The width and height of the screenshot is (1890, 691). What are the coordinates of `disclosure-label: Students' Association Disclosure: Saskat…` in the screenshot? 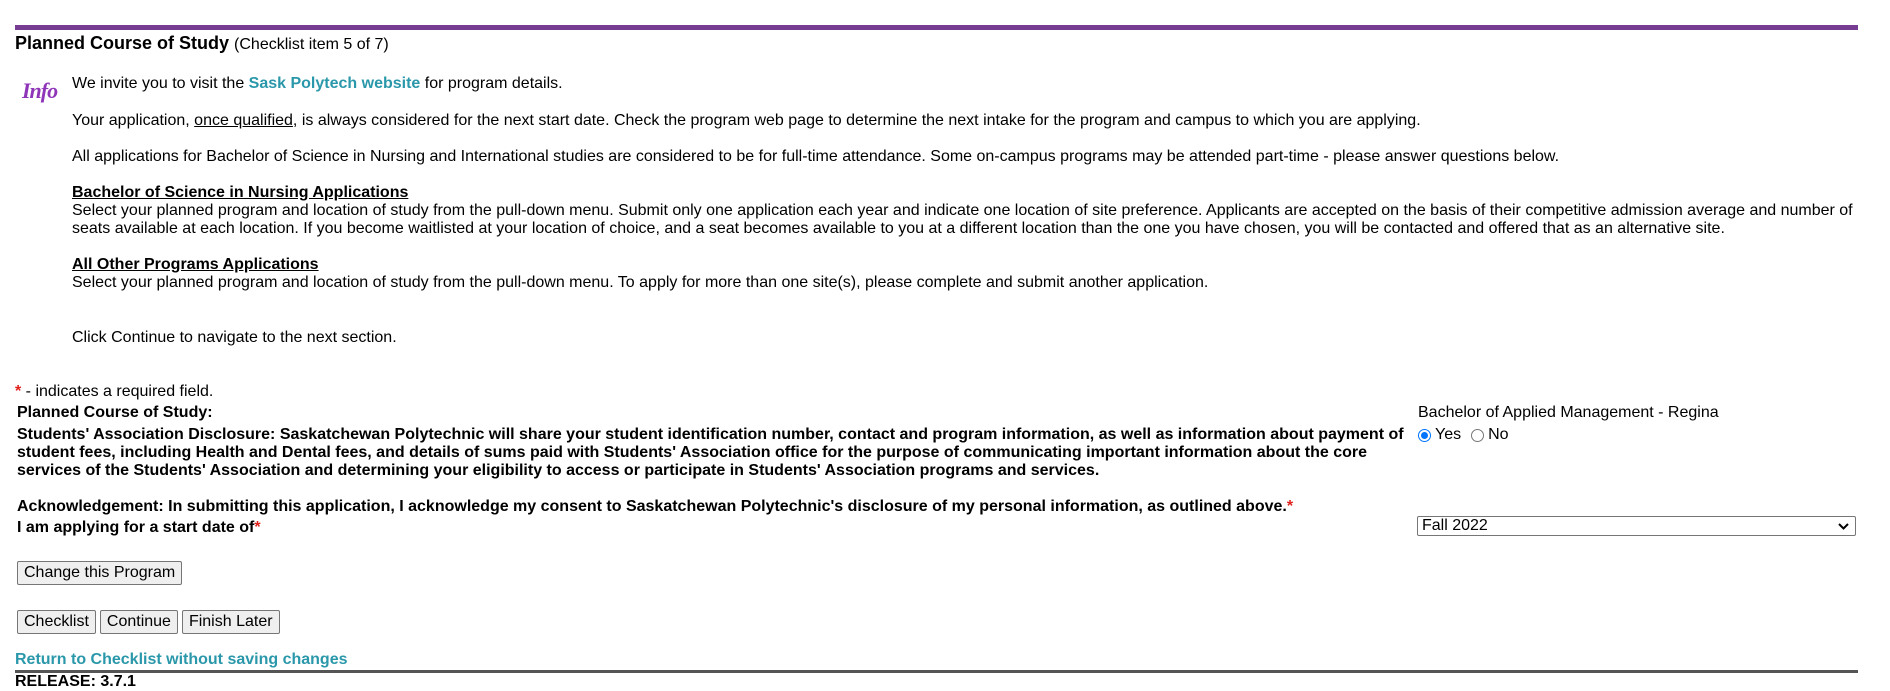 It's located at (710, 452).